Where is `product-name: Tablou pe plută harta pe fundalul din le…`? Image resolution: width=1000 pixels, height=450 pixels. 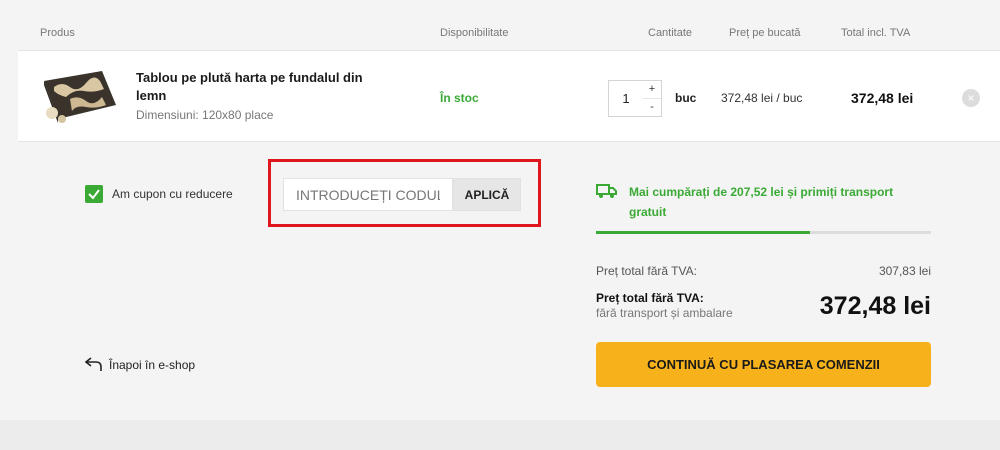 product-name: Tablou pe plută harta pe fundalul din le… is located at coordinates (266, 87).